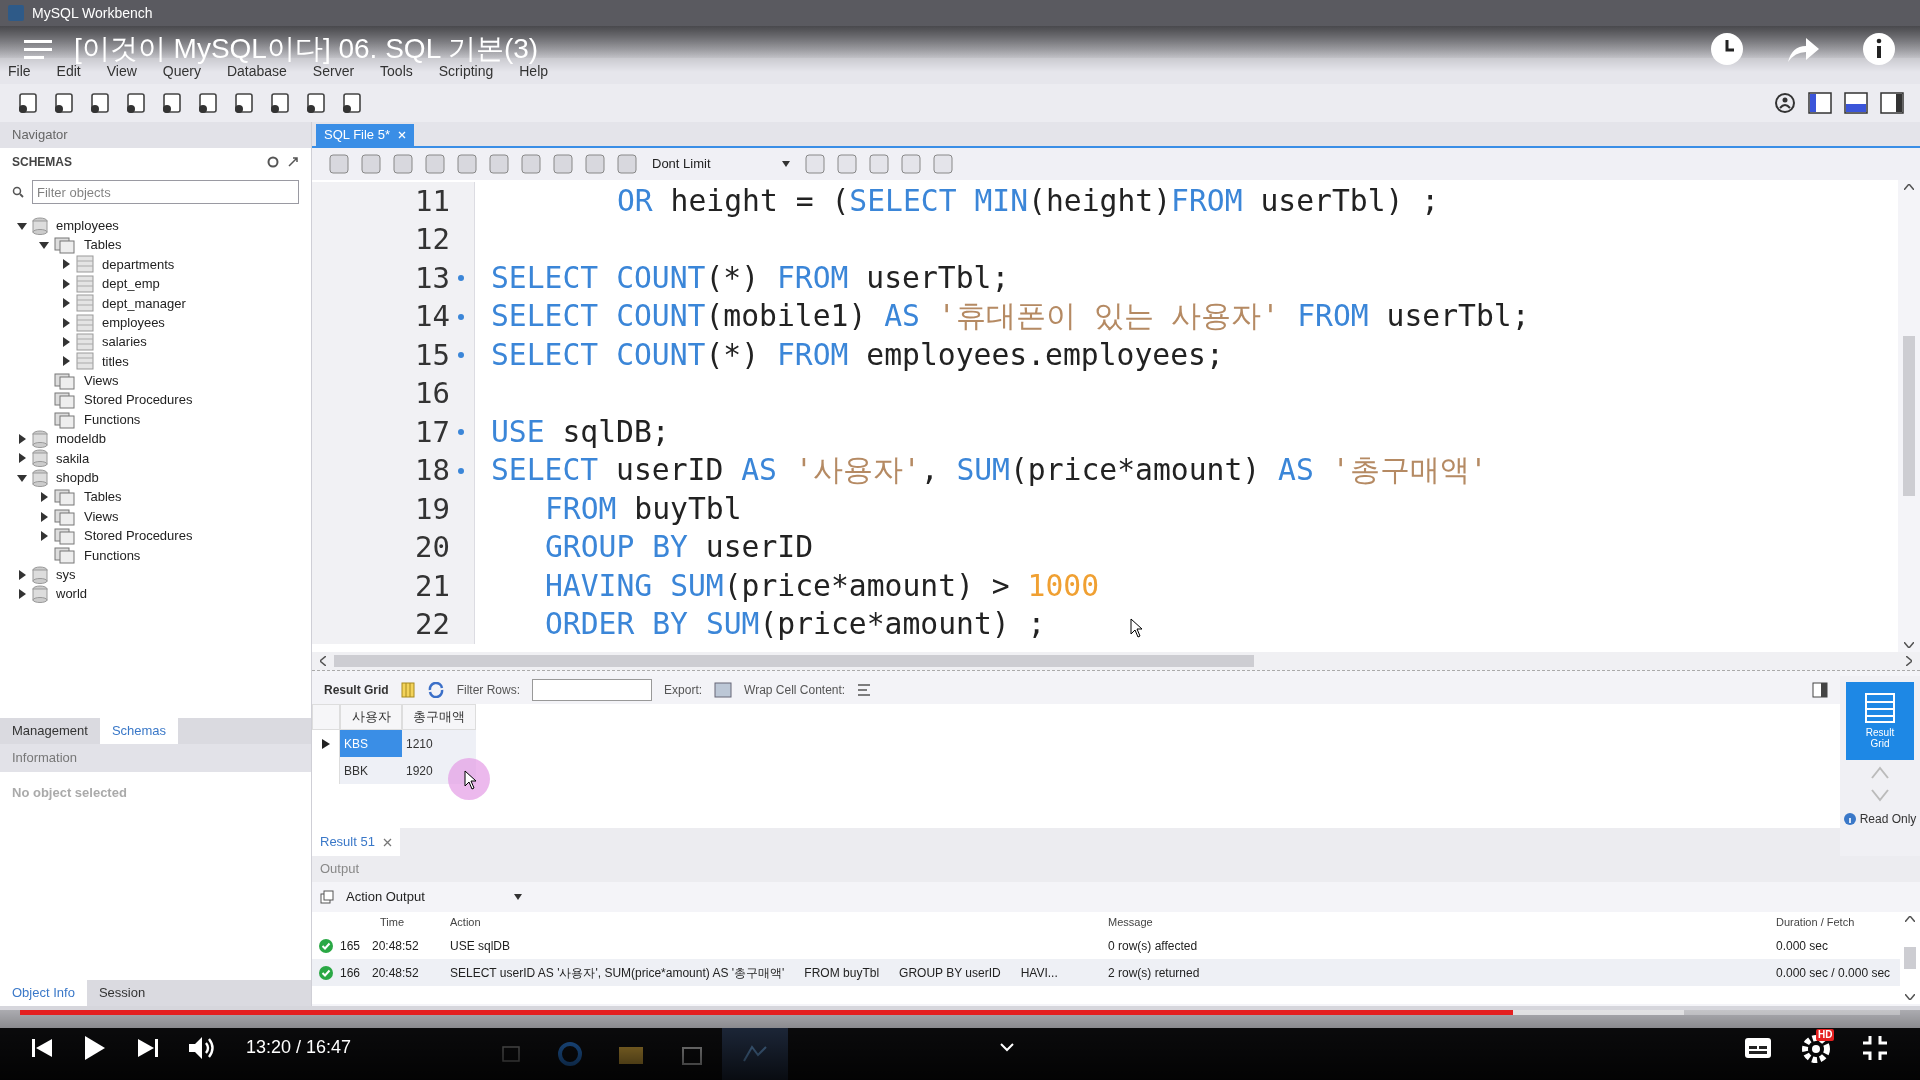 The image size is (1920, 1080). I want to click on menu-item: Help, so click(534, 71).